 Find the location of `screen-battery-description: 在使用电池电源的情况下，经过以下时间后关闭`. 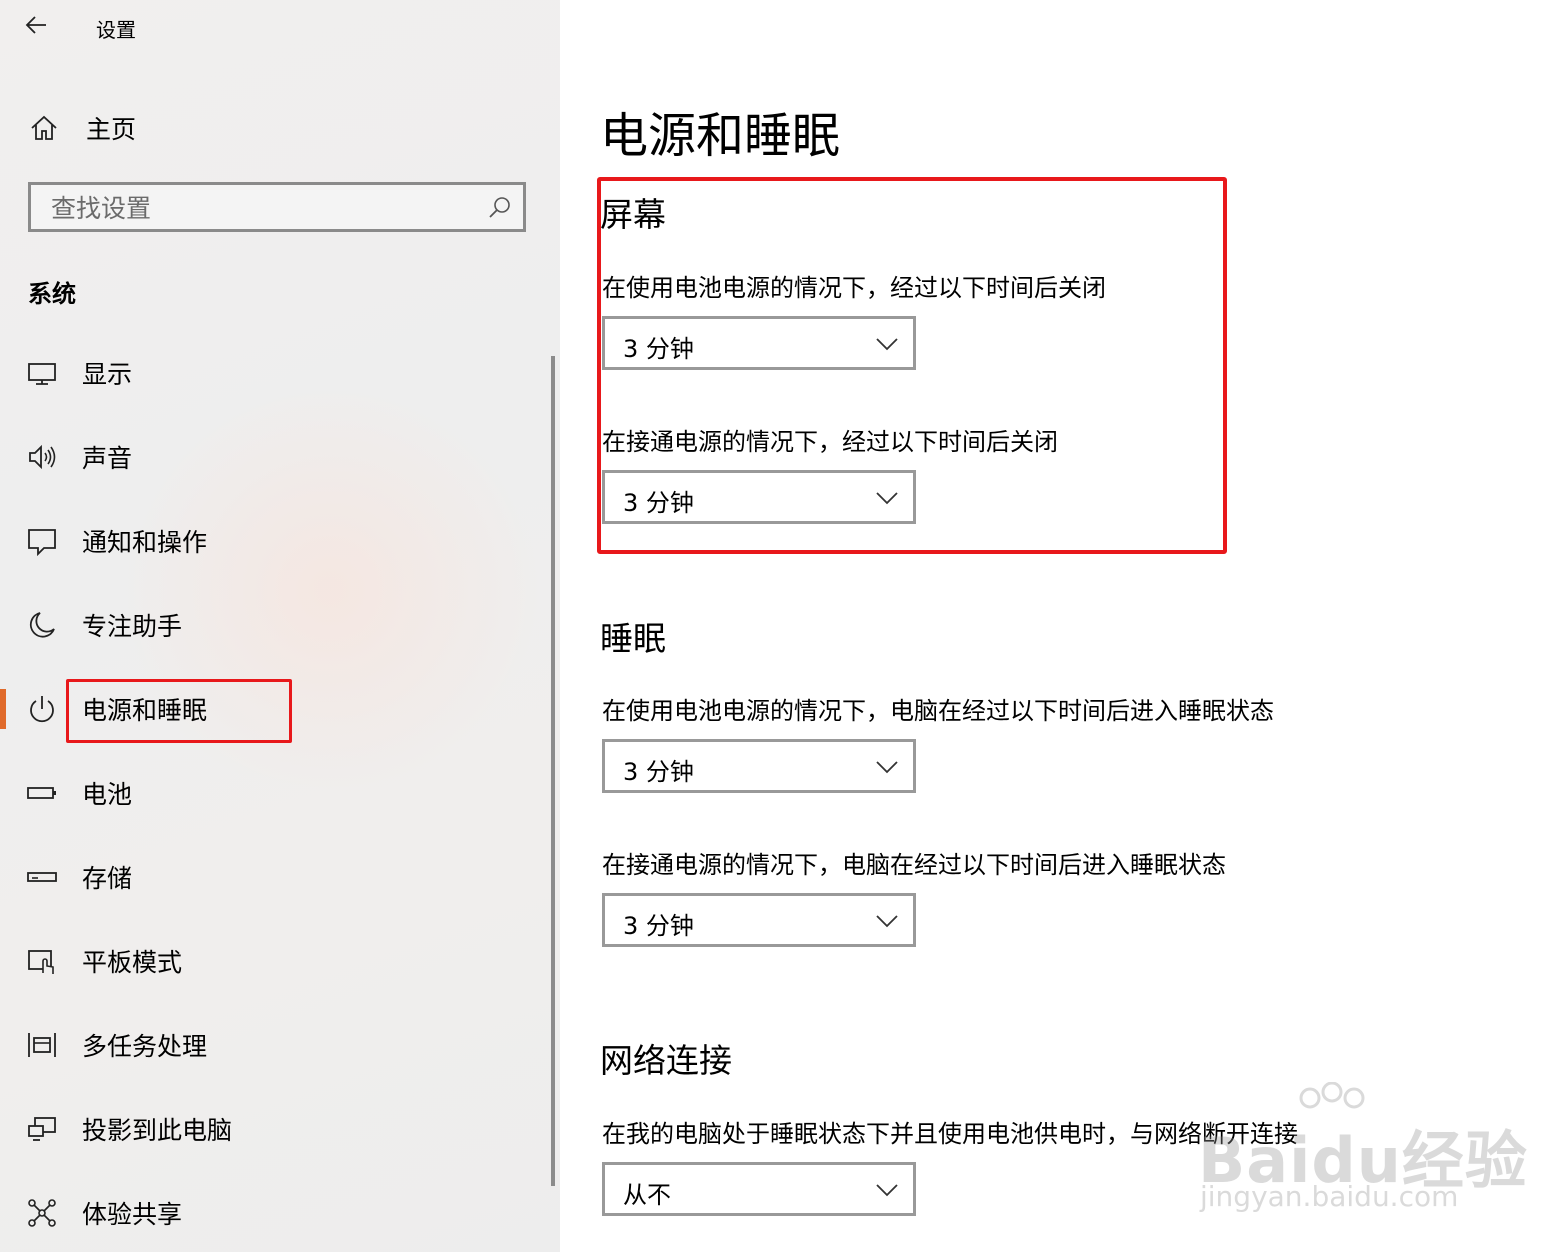

screen-battery-description: 在使用电池电源的情况下，经过以下时间后关闭 is located at coordinates (854, 288).